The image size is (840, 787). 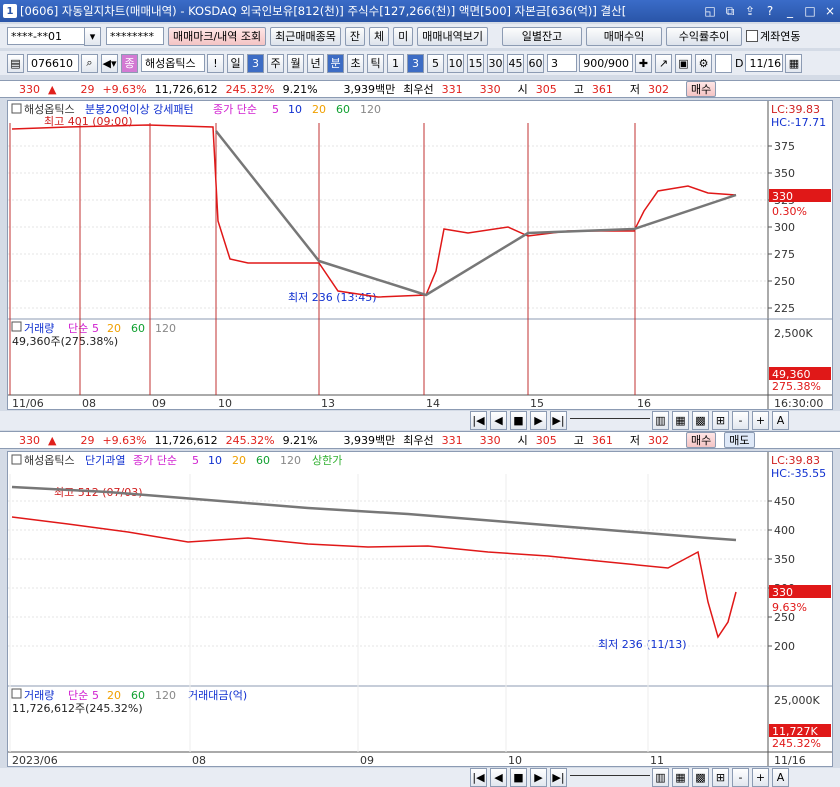 I want to click on period-tick-button: 틱, so click(x=375, y=63).